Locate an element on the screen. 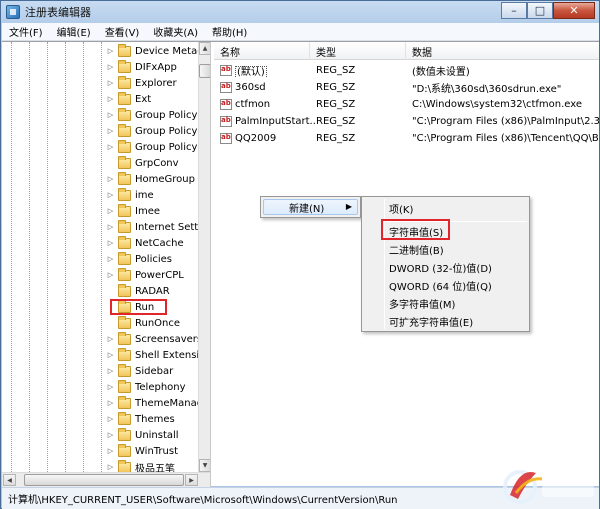 The image size is (600, 509). tree-item: ▷ Ext is located at coordinates (128, 99).